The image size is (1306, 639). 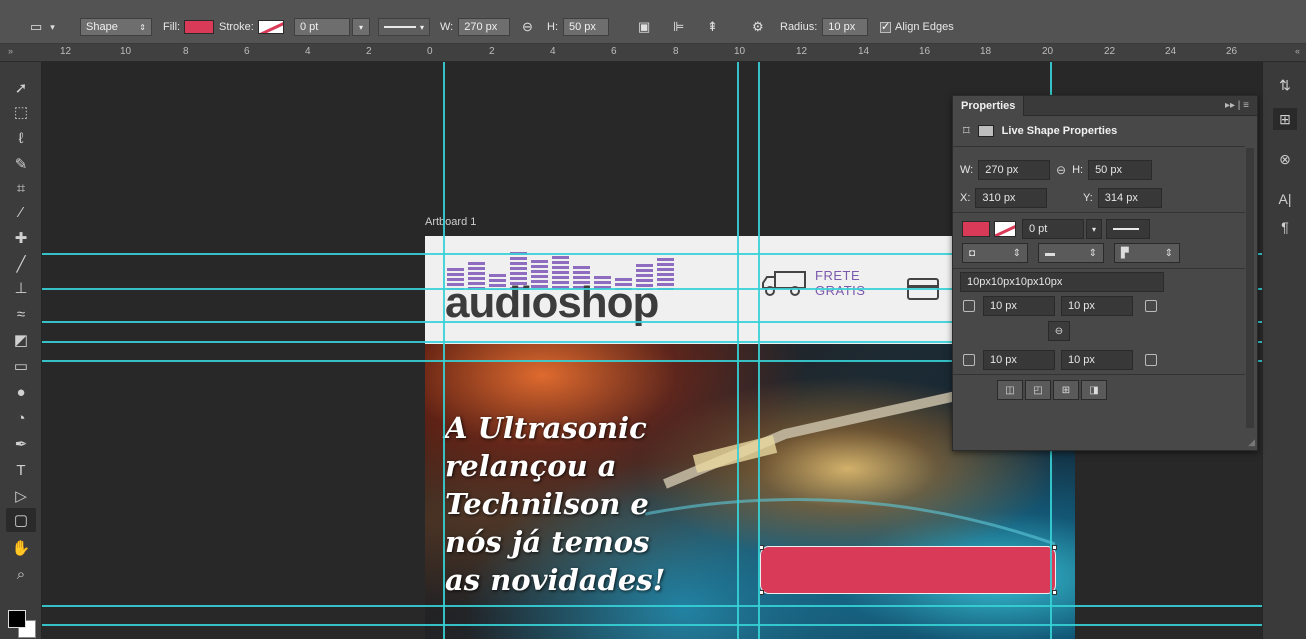 What do you see at coordinates (908, 570) in the screenshot?
I see `selected-rounded-rectangle` at bounding box center [908, 570].